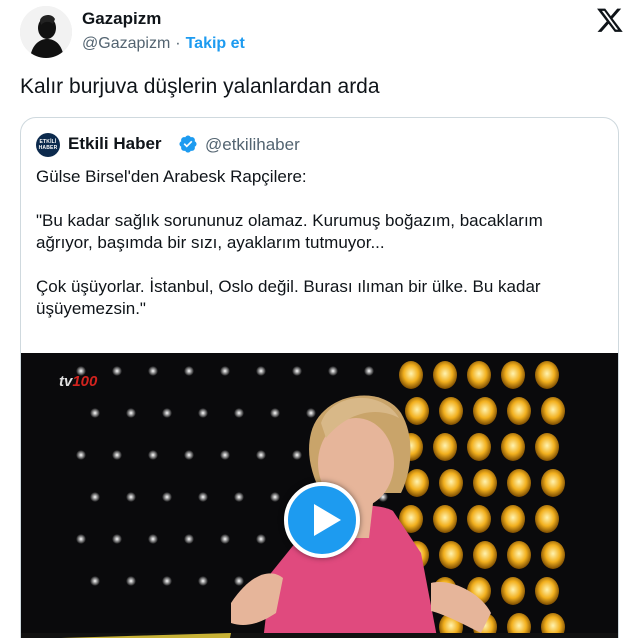 The height and width of the screenshot is (638, 640). I want to click on verified-badge-icon, so click(188, 144).